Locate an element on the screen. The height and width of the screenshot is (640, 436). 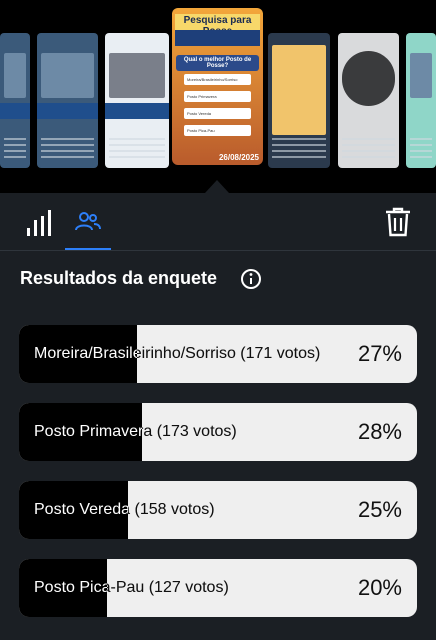
info-button is located at coordinates (251, 279).